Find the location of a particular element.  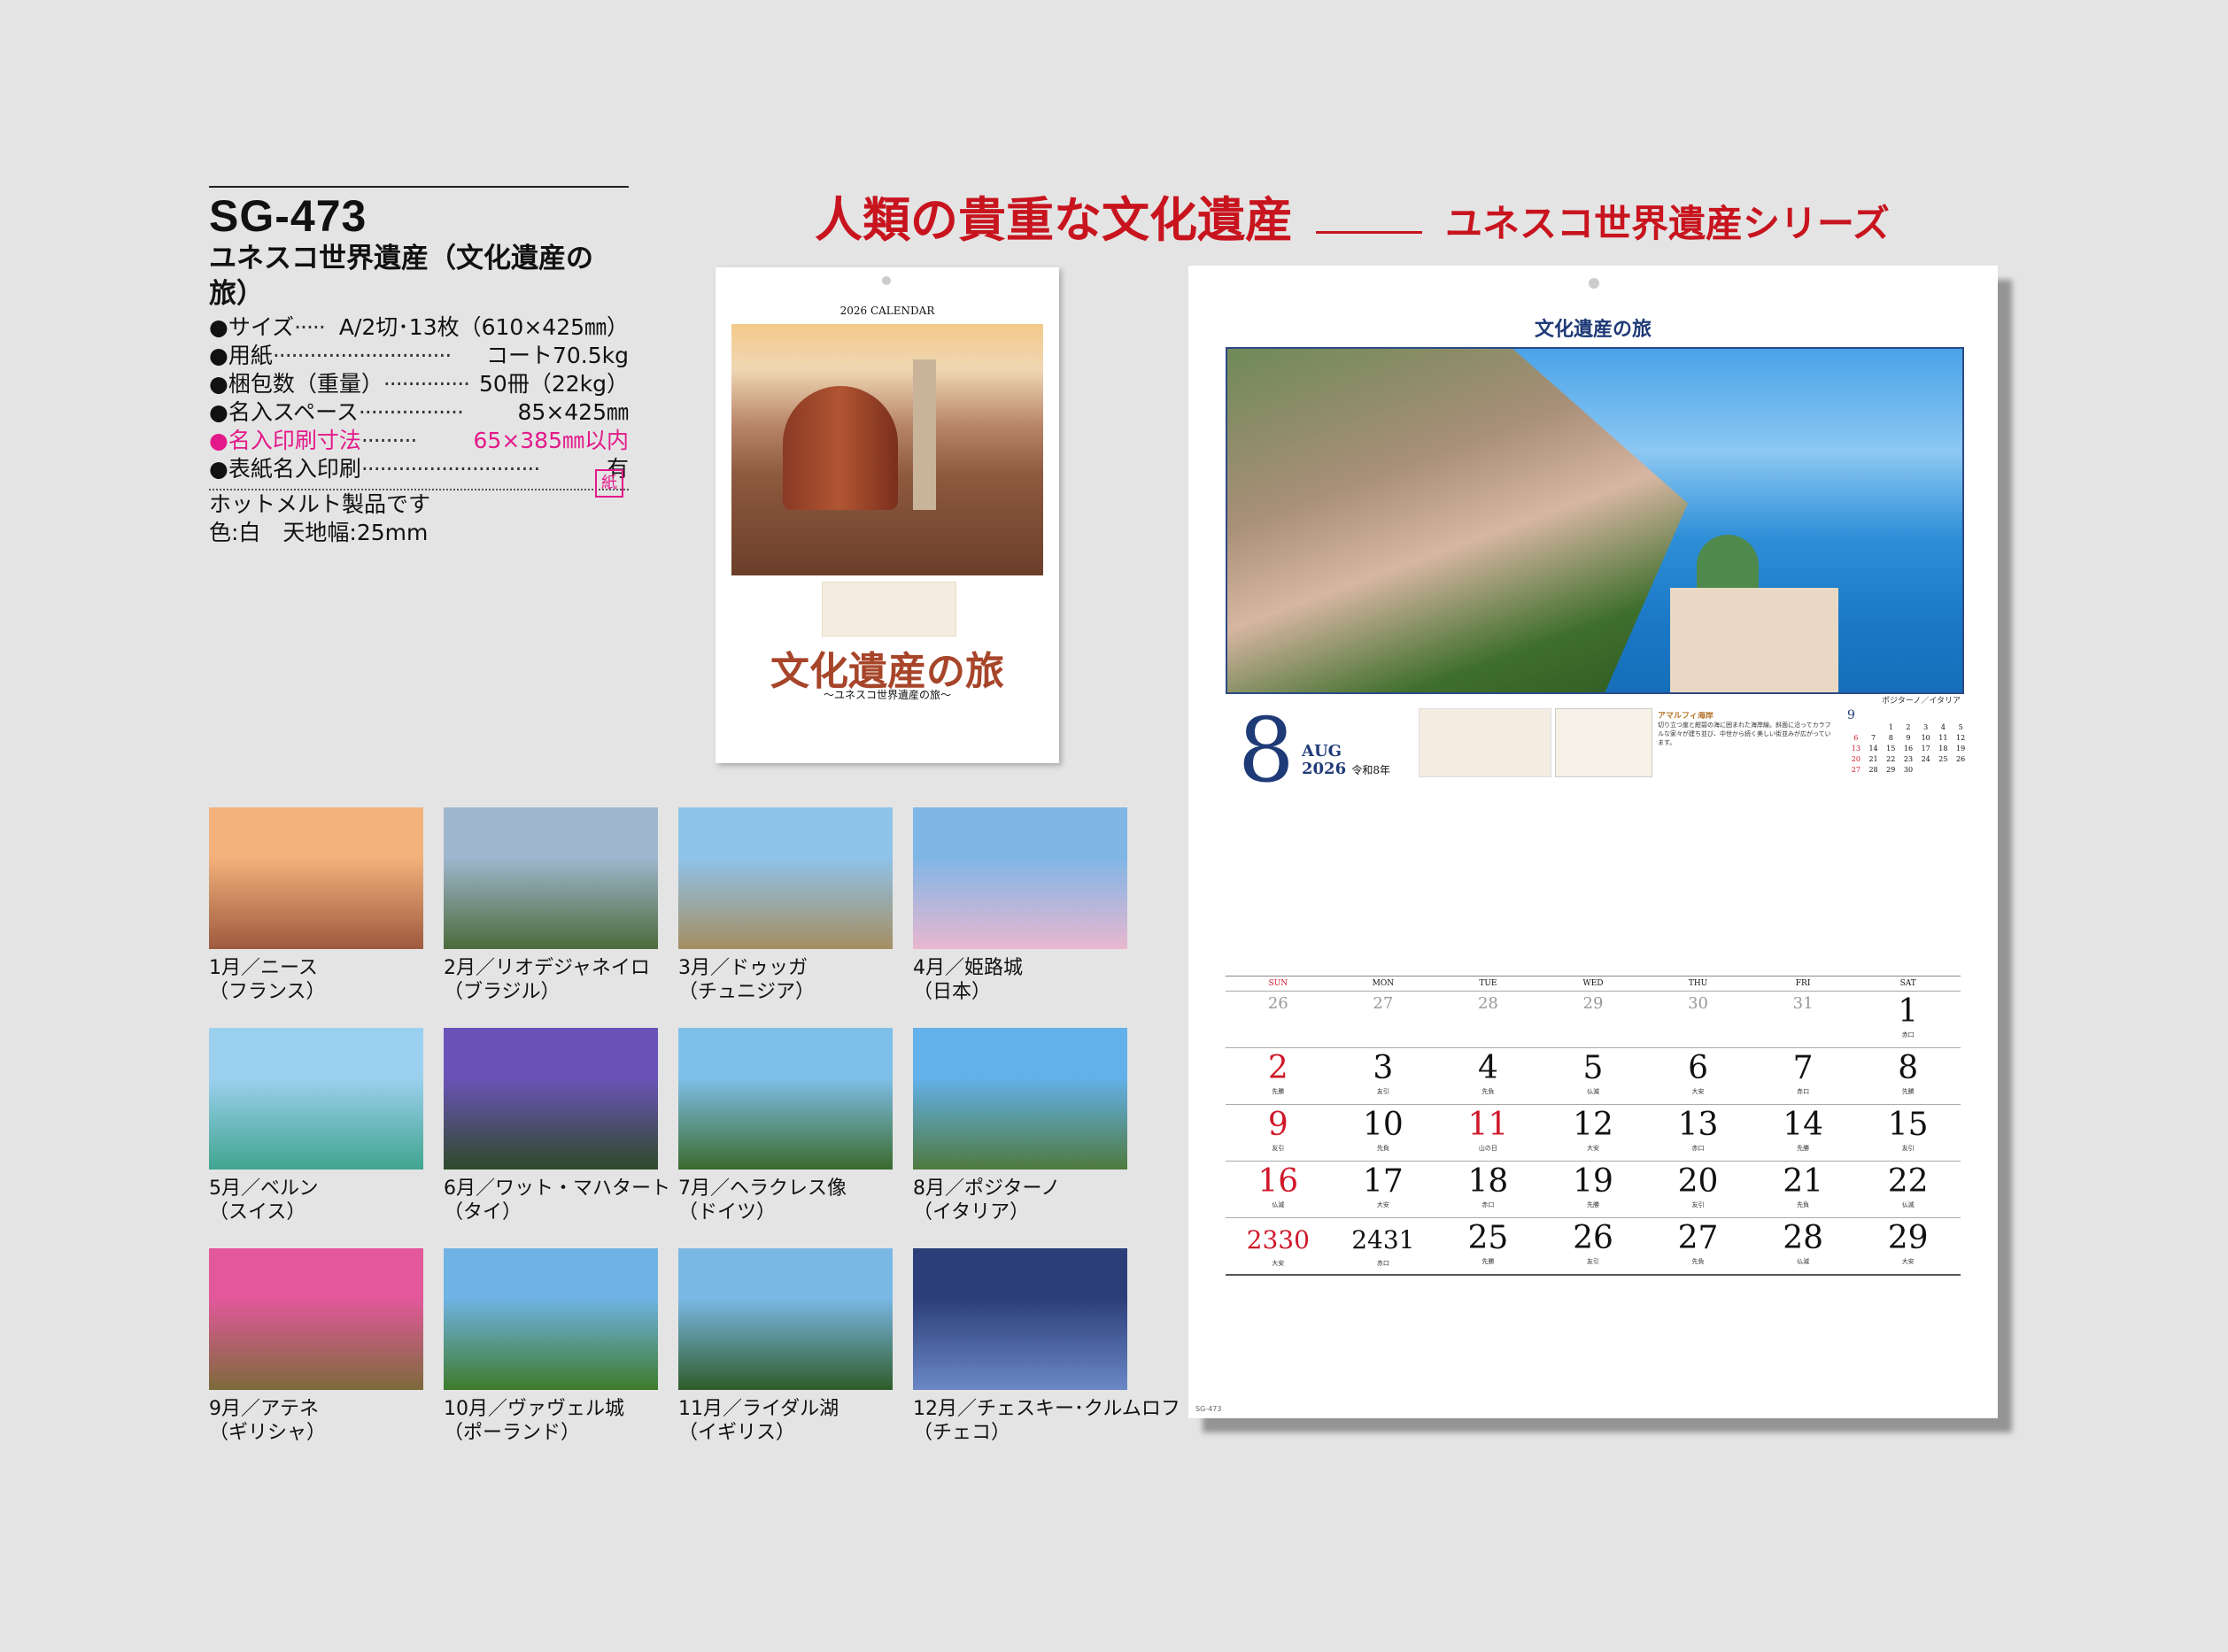

thumbnail-caption: 6月／ワット・マハタート （タイ） is located at coordinates (557, 1200).